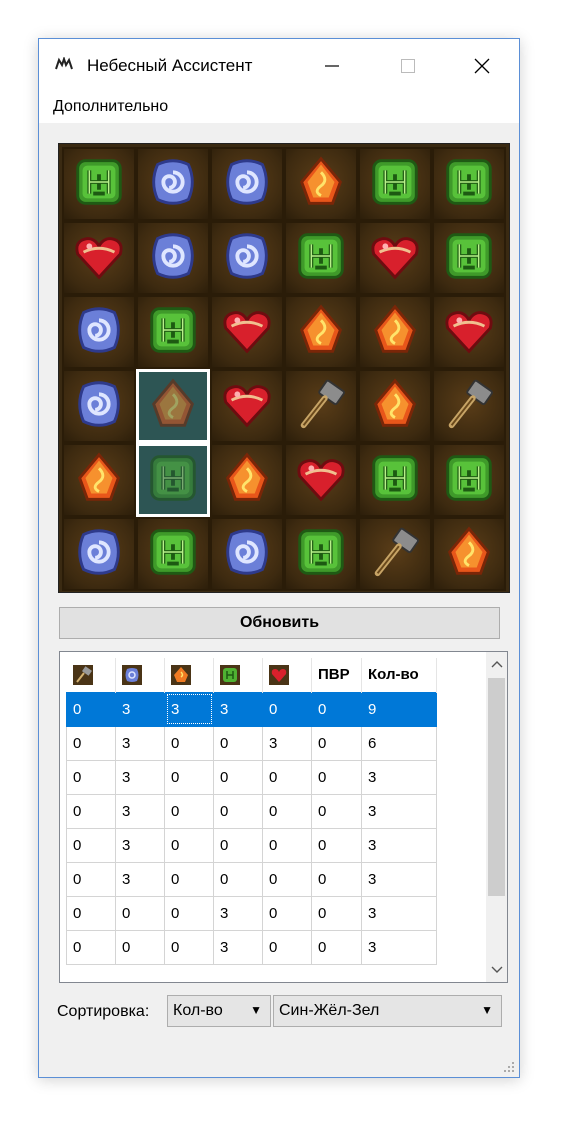  Describe the element at coordinates (387, 1011) in the screenshot. I see `sort-order-select: Син-Жёл-Зел ▼` at that location.